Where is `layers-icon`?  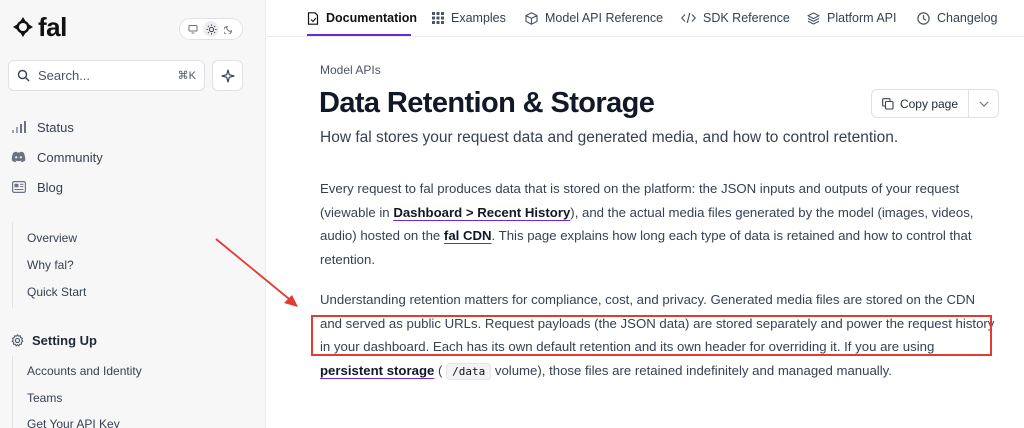
layers-icon is located at coordinates (813, 18).